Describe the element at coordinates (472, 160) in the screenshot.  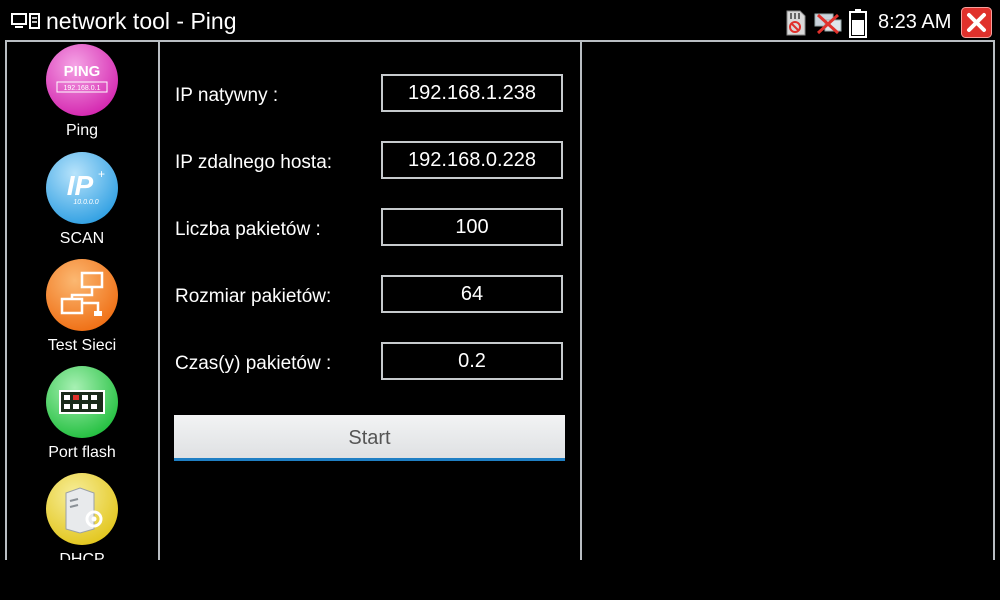
I see `remote-ip-field: 192.168.0.228` at that location.